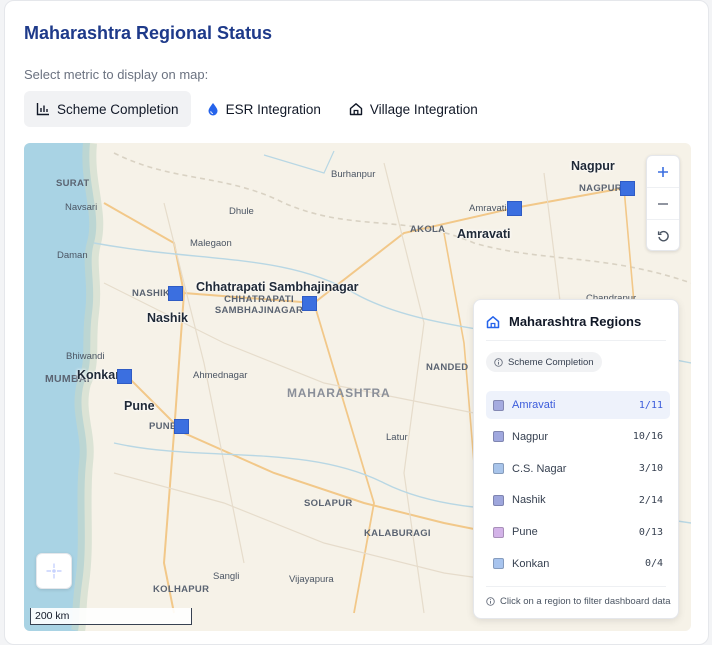 The height and width of the screenshot is (645, 712). What do you see at coordinates (653, 564) in the screenshot?
I see `region-count: 0/4` at bounding box center [653, 564].